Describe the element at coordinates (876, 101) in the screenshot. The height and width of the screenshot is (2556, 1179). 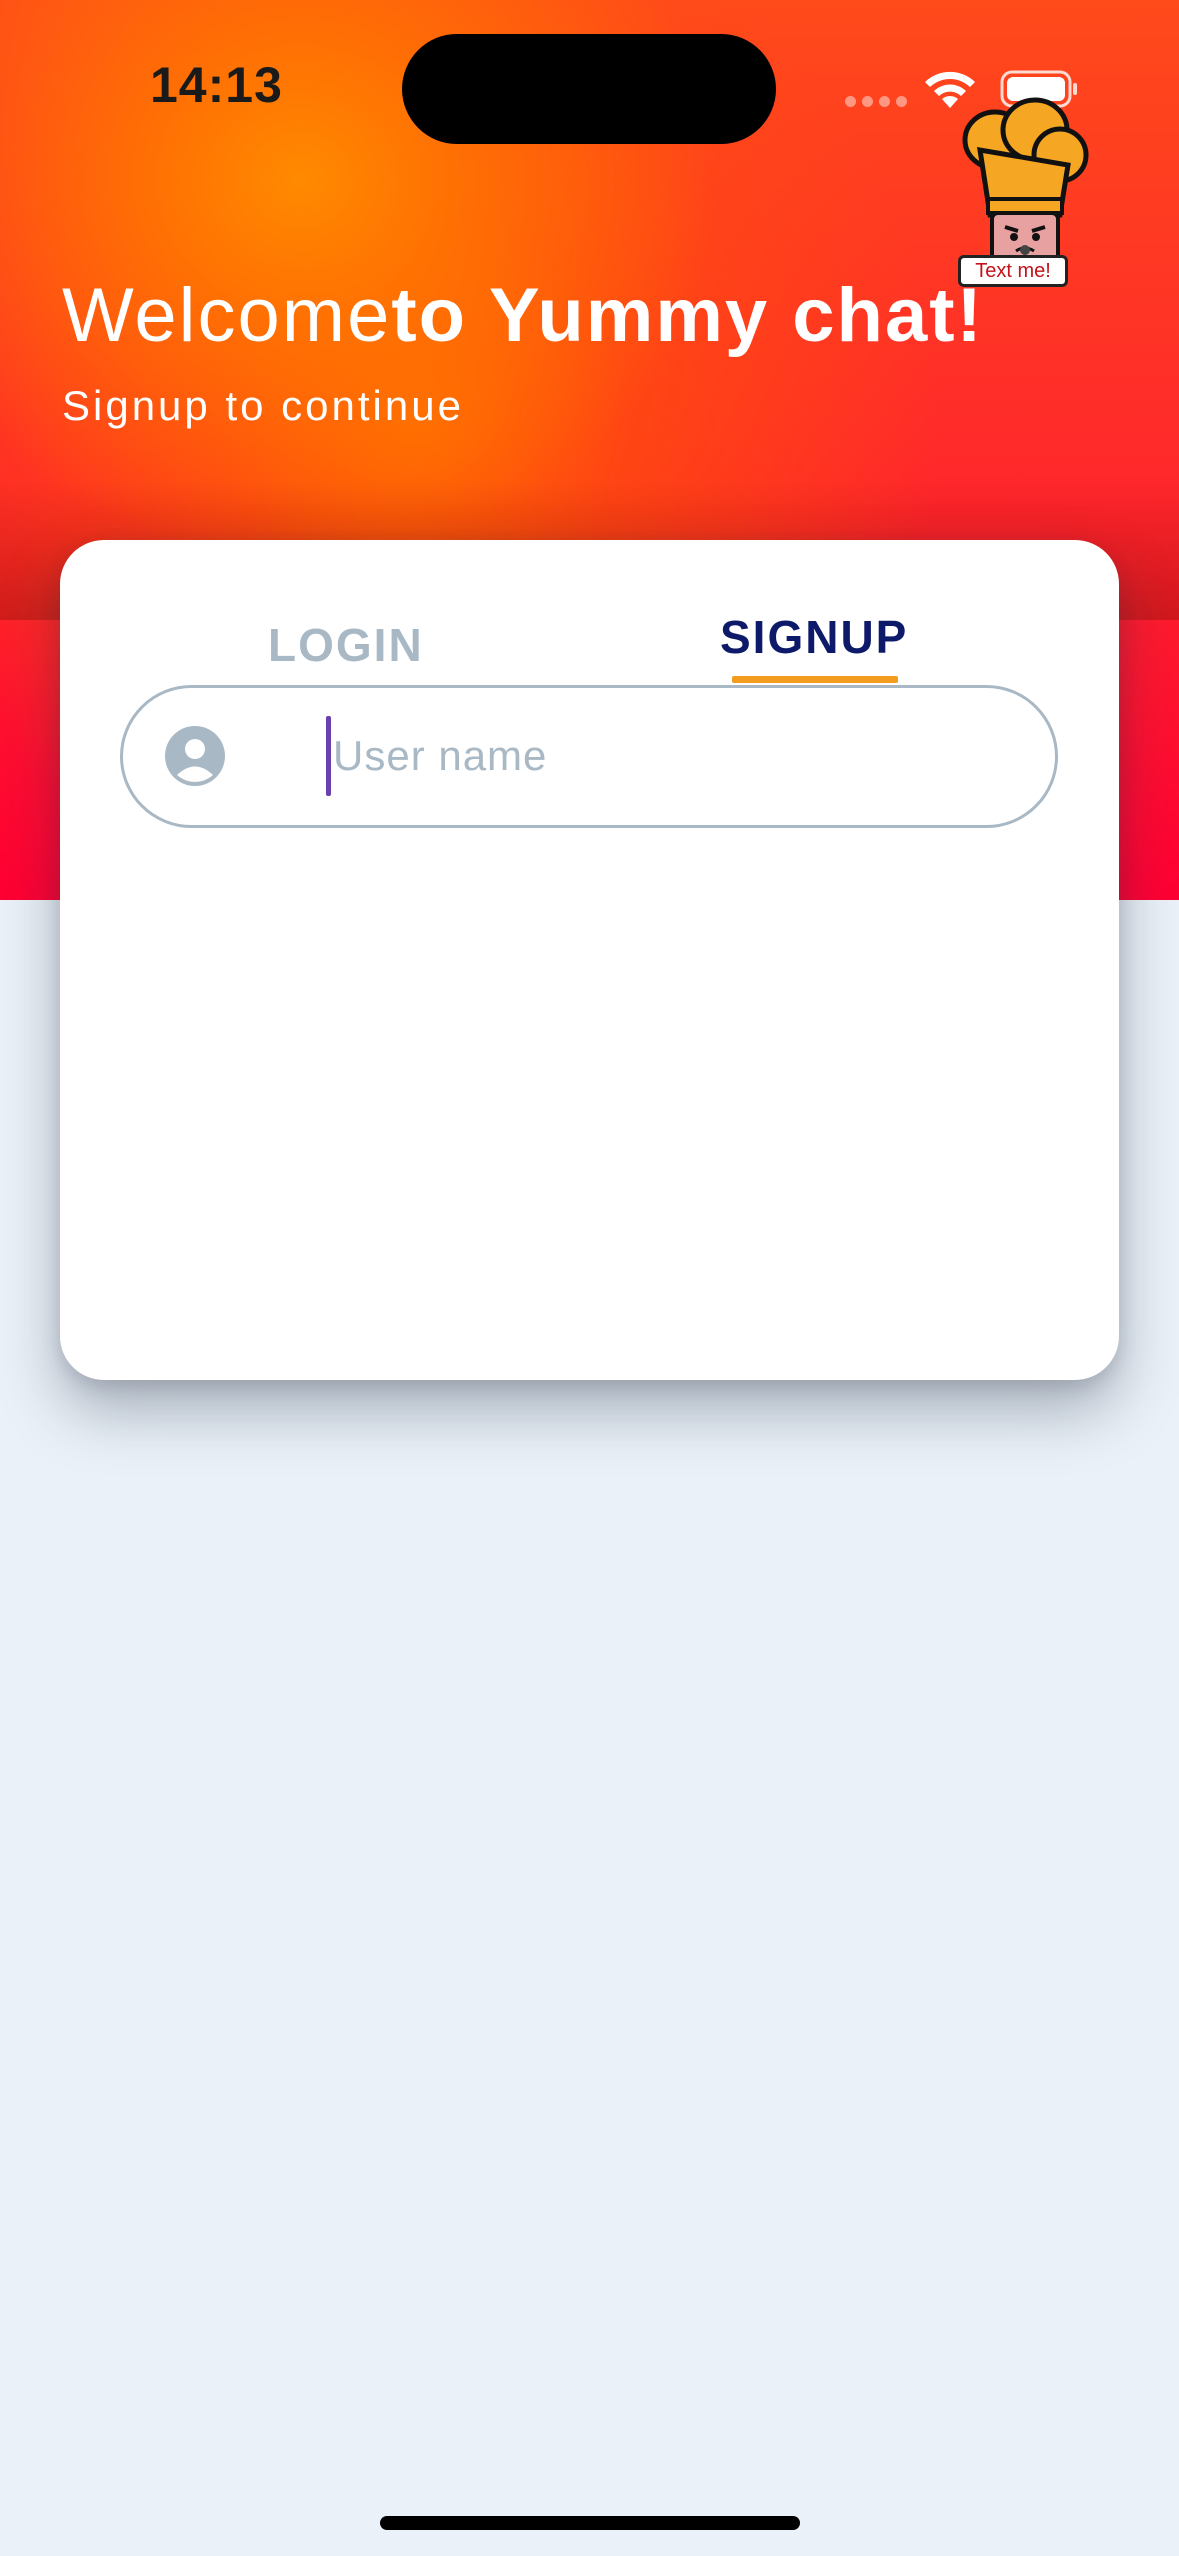
I see `cellular-signal-icon` at that location.